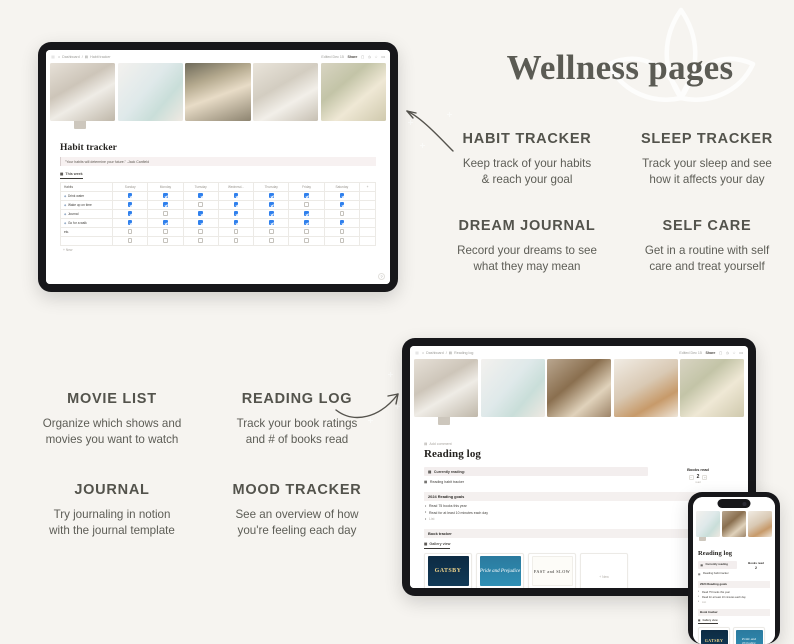 This screenshot has width=794, height=644. What do you see at coordinates (727, 353) in the screenshot?
I see `clock-icon: ◷` at bounding box center [727, 353].